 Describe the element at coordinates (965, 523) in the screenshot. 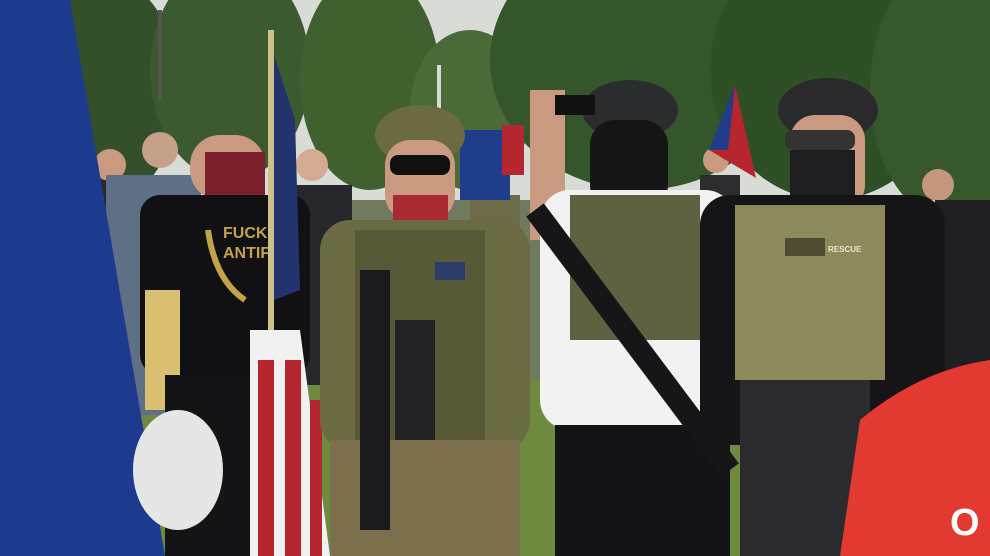

I see `red-shirt-text: O` at that location.